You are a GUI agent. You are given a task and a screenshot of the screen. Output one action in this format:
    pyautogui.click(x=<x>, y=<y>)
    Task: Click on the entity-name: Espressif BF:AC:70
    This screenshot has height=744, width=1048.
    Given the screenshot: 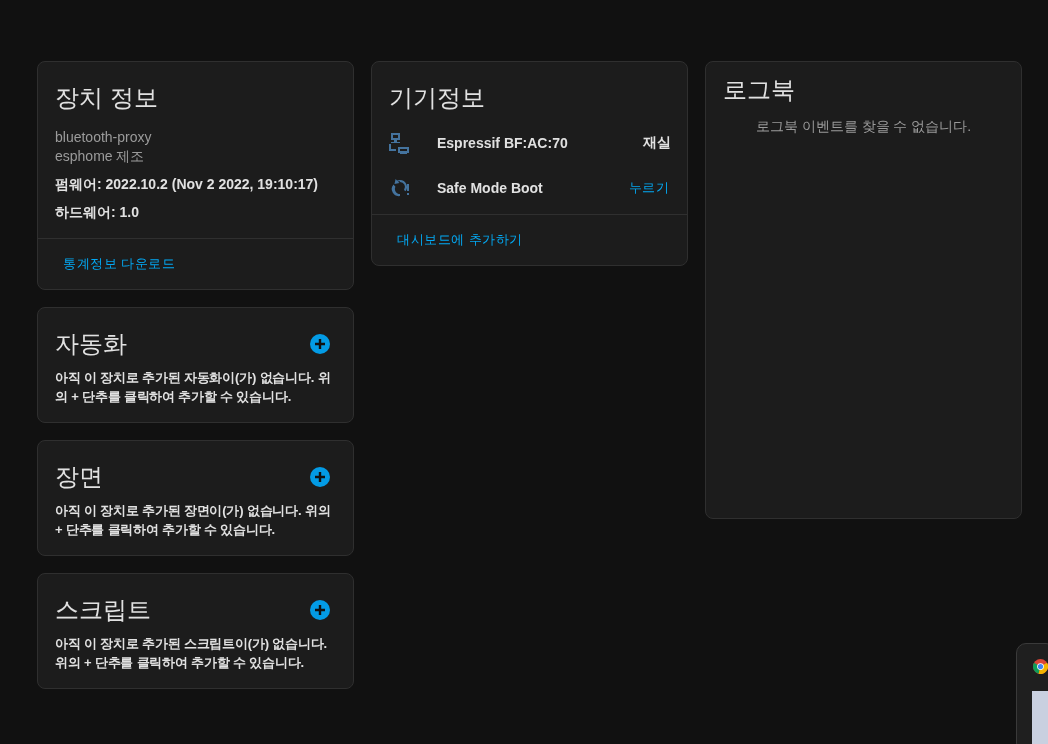 What is the action you would take?
    pyautogui.click(x=503, y=142)
    